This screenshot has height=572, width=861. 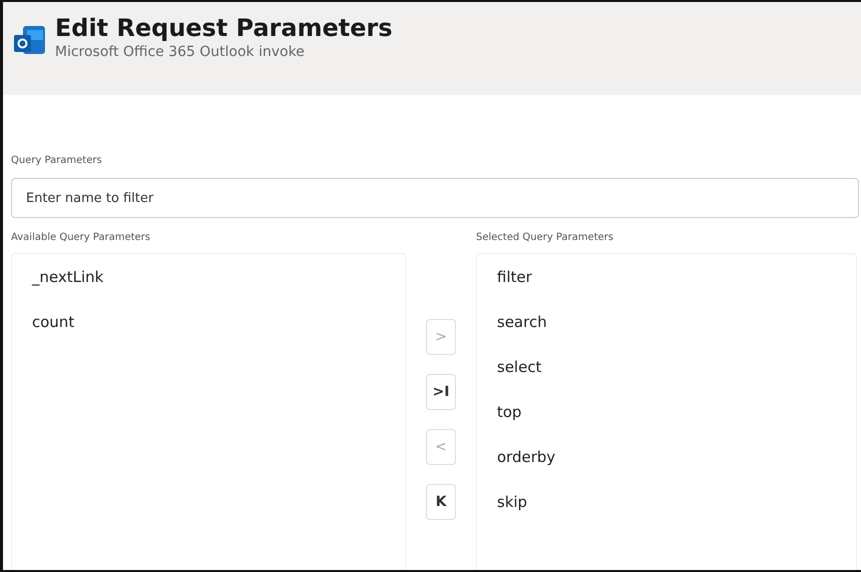 What do you see at coordinates (81, 237) in the screenshot?
I see `list-label: Available Query Parameters` at bounding box center [81, 237].